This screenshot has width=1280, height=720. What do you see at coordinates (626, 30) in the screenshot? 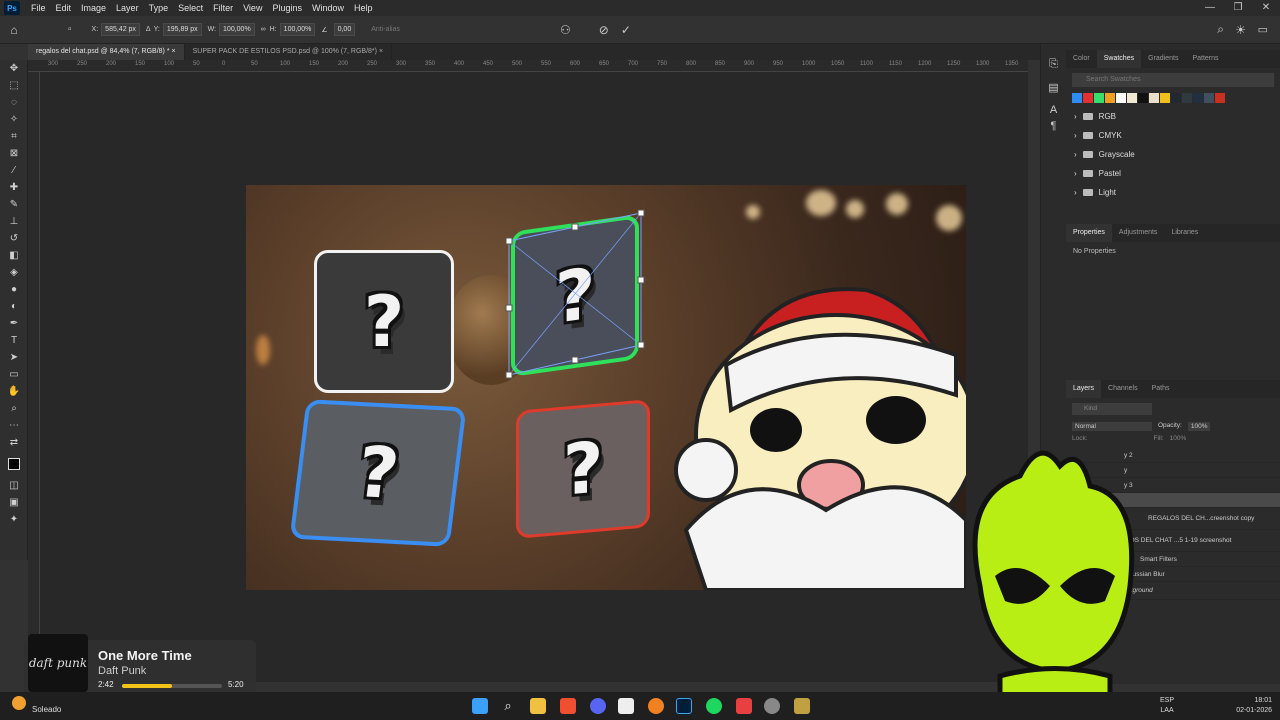
I see `commit-transform-icon: ✓` at bounding box center [626, 30].